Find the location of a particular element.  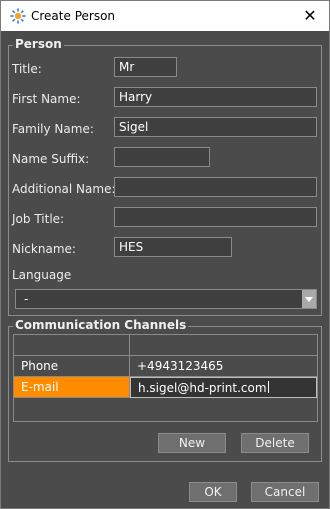

title-bar: Create Person ✕ is located at coordinates (165, 16).